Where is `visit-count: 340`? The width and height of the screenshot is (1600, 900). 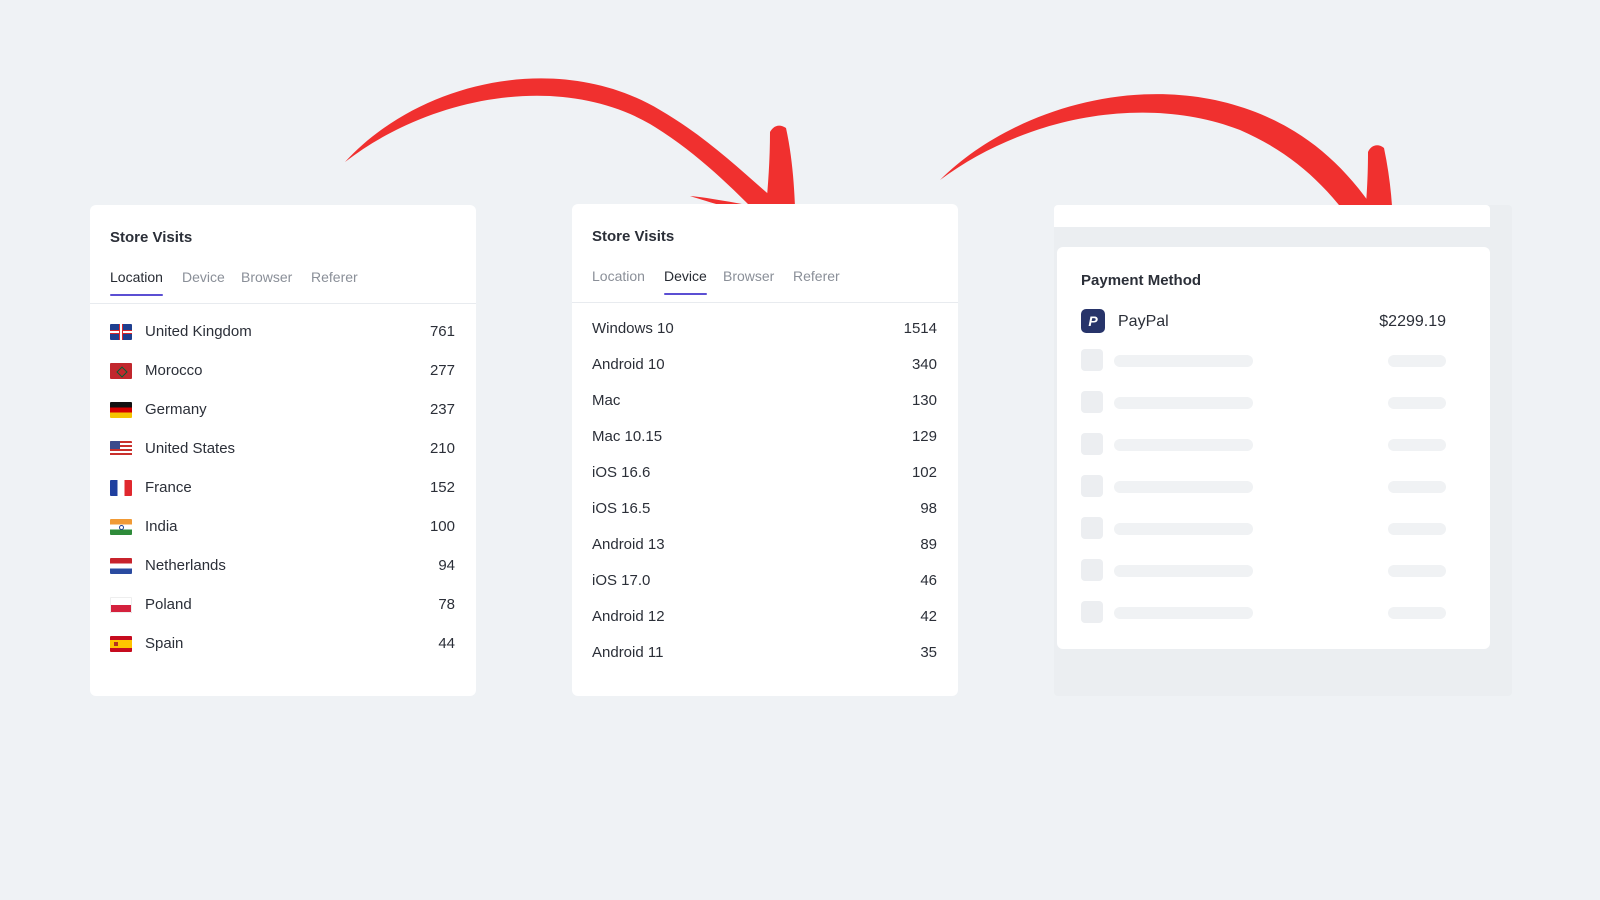
visit-count: 340 is located at coordinates (924, 364).